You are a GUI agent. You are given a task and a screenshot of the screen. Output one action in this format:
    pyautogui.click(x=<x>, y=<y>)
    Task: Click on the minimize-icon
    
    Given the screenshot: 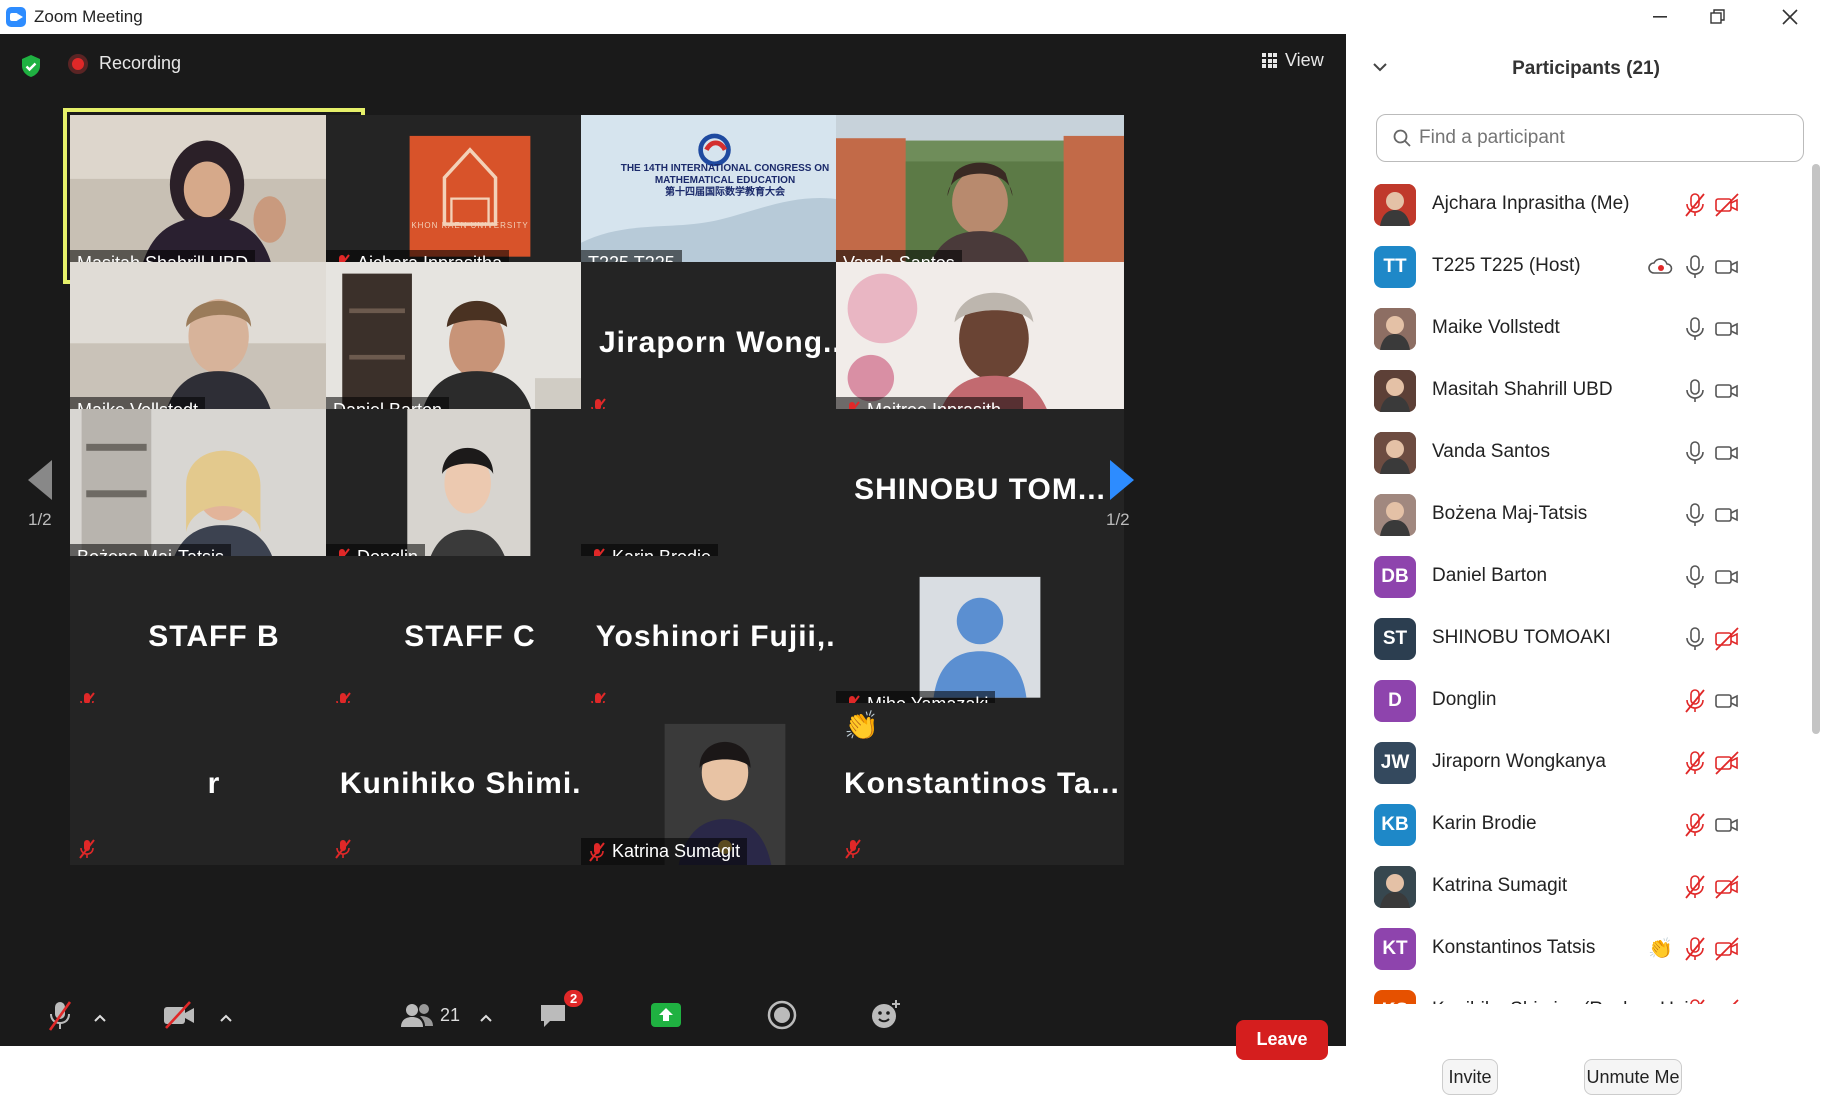 What is the action you would take?
    pyautogui.click(x=1660, y=17)
    